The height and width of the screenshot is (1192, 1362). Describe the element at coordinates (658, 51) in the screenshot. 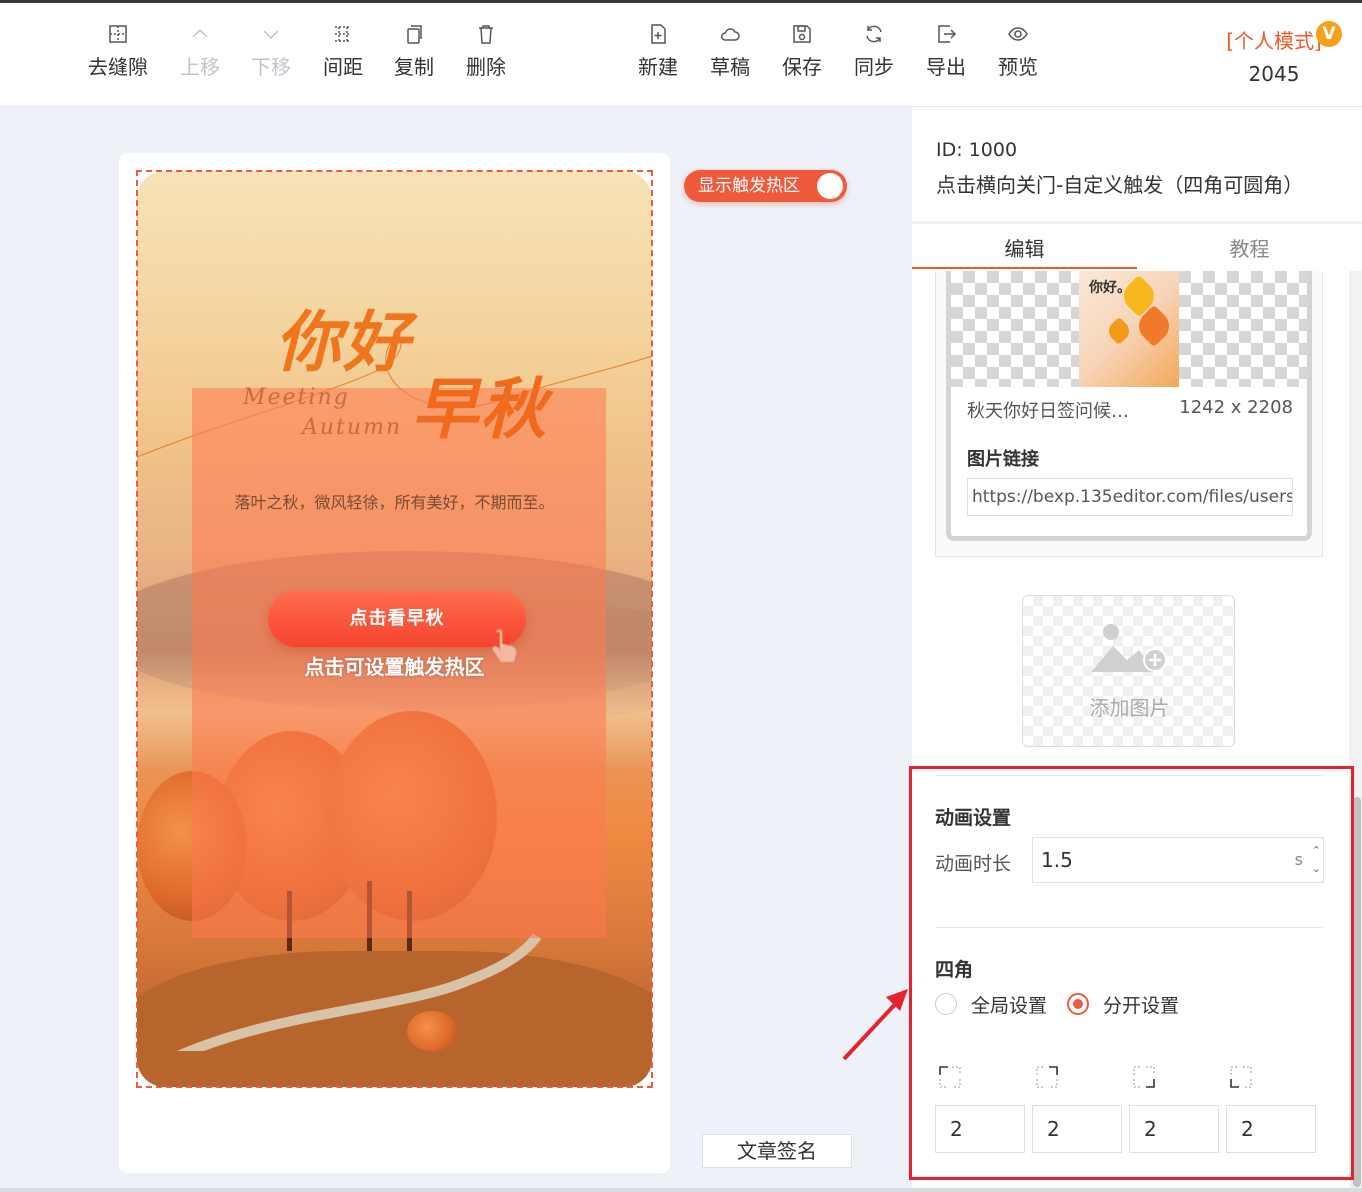

I see `new-button: 新建` at that location.